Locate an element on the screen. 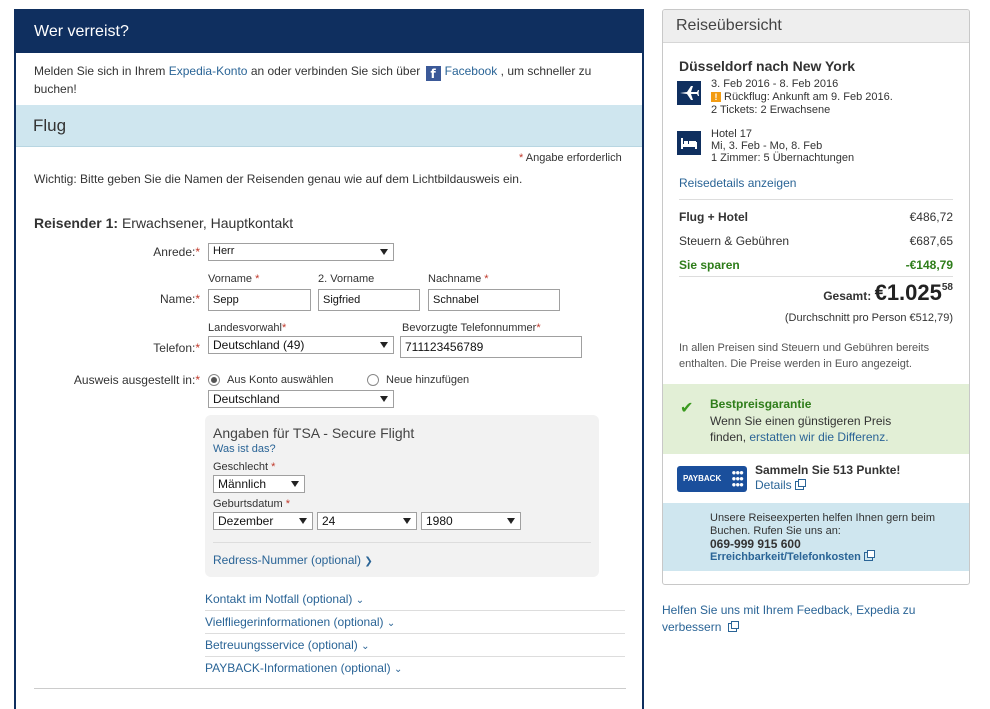 This screenshot has width=990, height=709. payback-logo: PAYBACK ●●● ●●● ●●● is located at coordinates (712, 479).